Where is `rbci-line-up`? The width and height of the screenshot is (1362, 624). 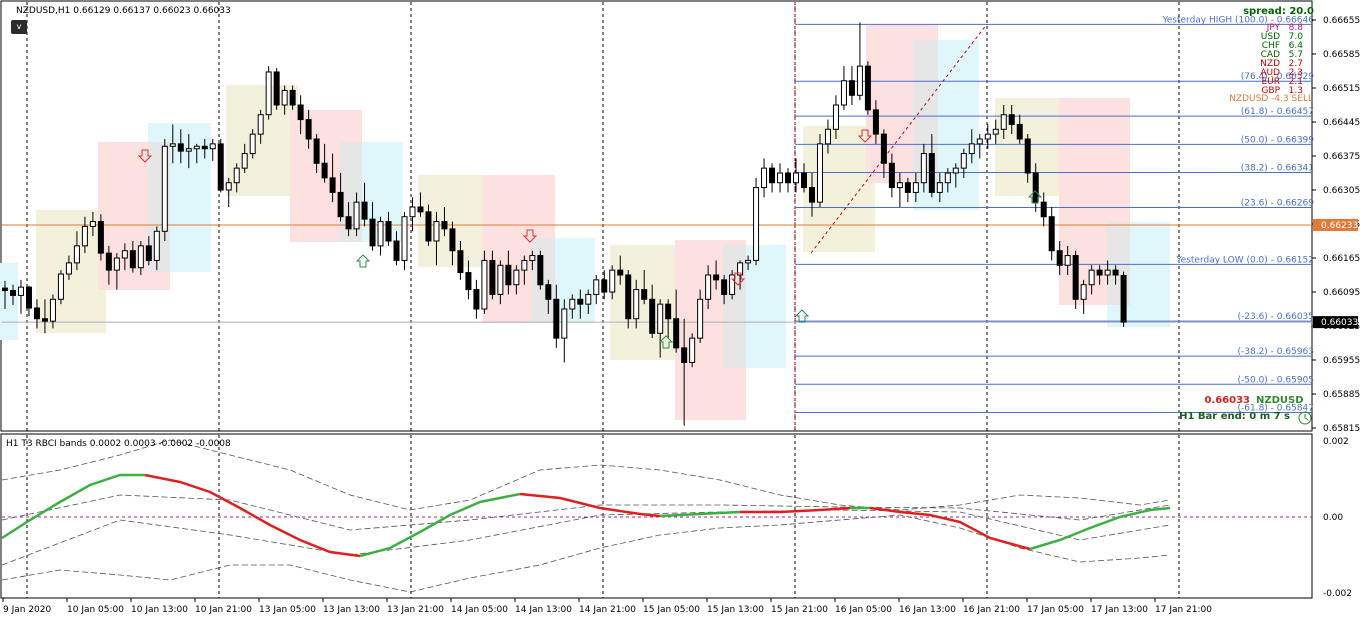
rbci-line-up is located at coordinates (73, 506).